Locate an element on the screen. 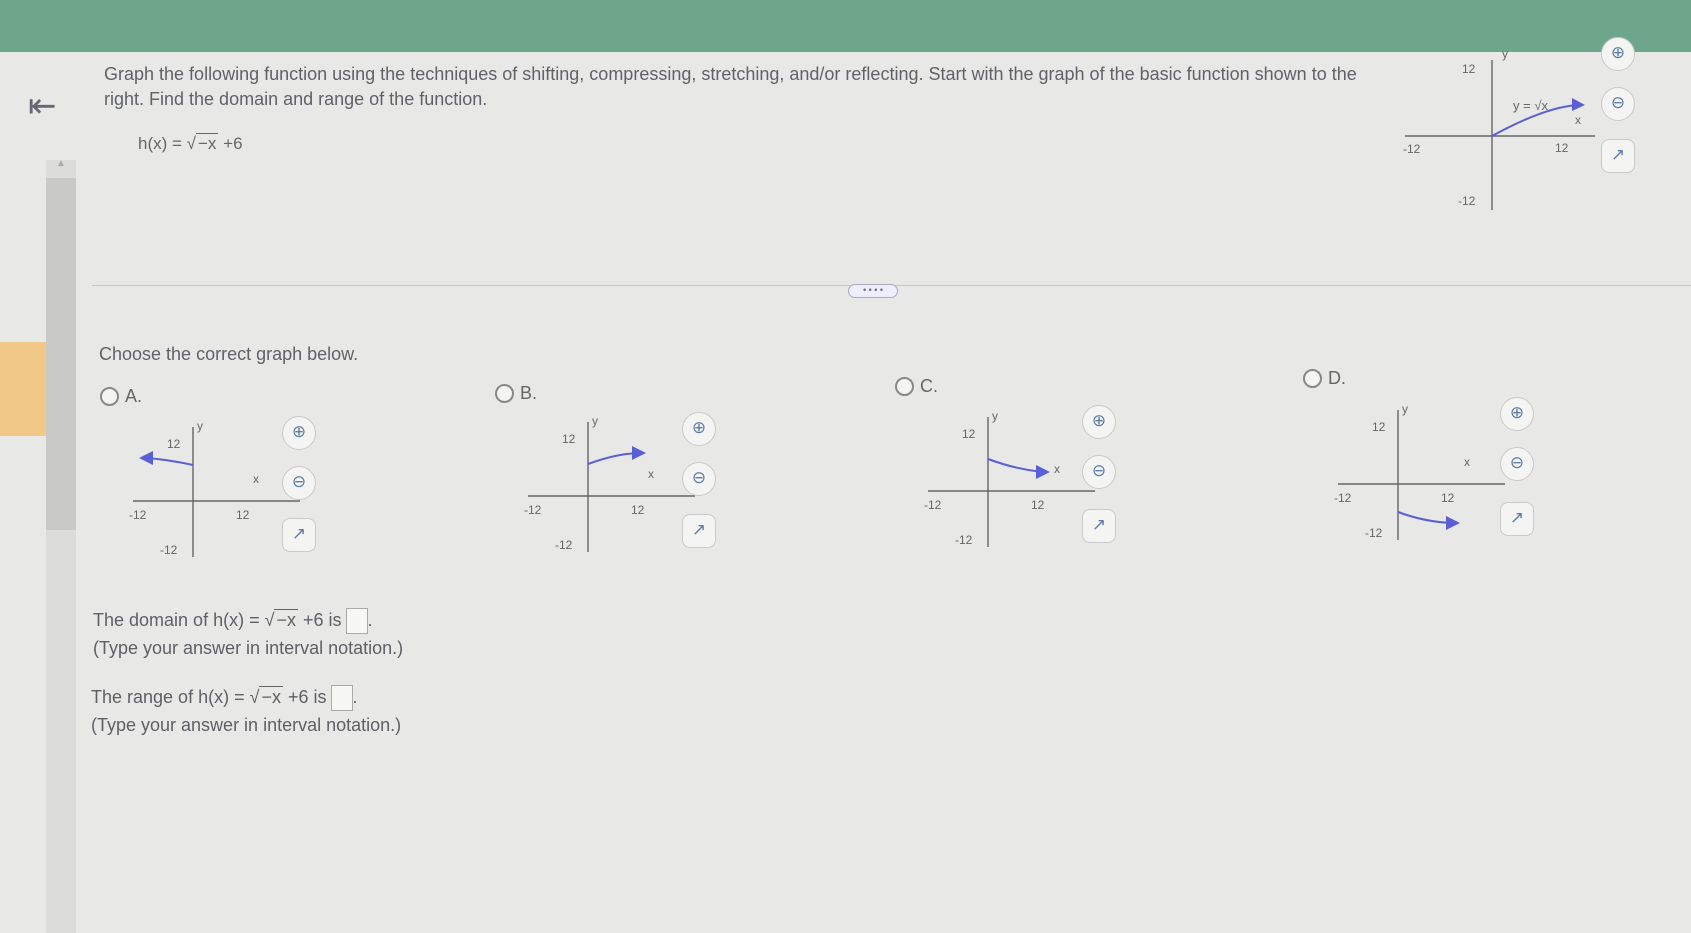 The width and height of the screenshot is (1691, 933). domain-hint: (Type your answer in interval notation.) is located at coordinates (248, 648).